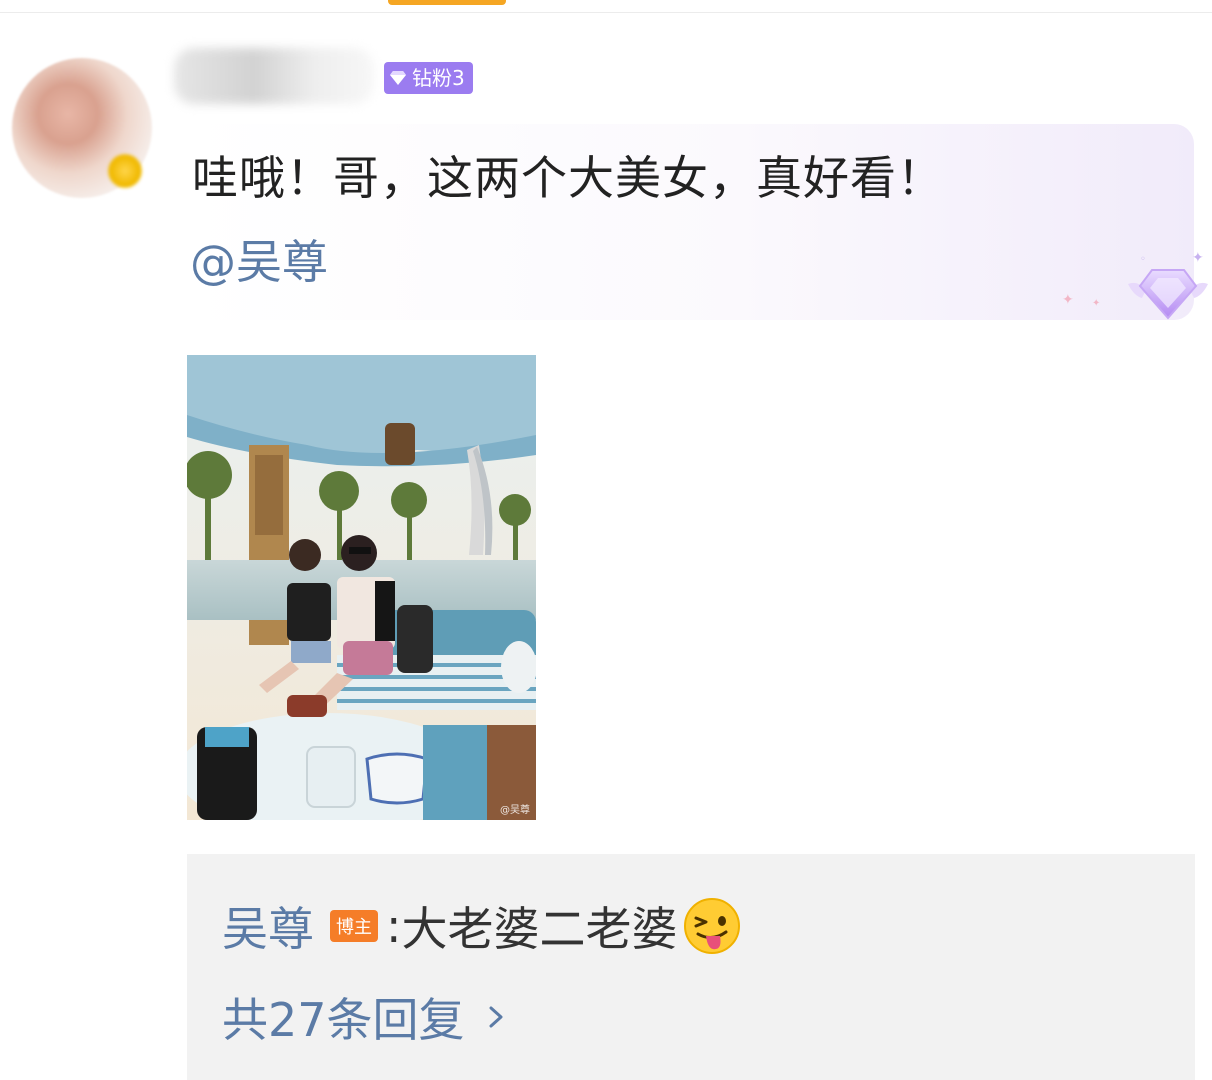 The image size is (1212, 1080). I want to click on view-replies-link: 共27条回复, so click(363, 1017).